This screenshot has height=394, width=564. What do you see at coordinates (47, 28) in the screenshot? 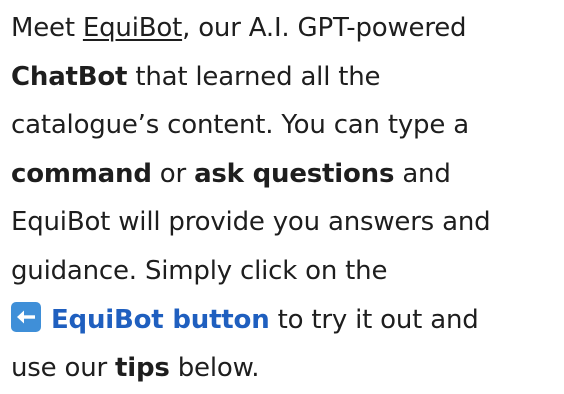
I see `intro-text: Meet` at bounding box center [47, 28].